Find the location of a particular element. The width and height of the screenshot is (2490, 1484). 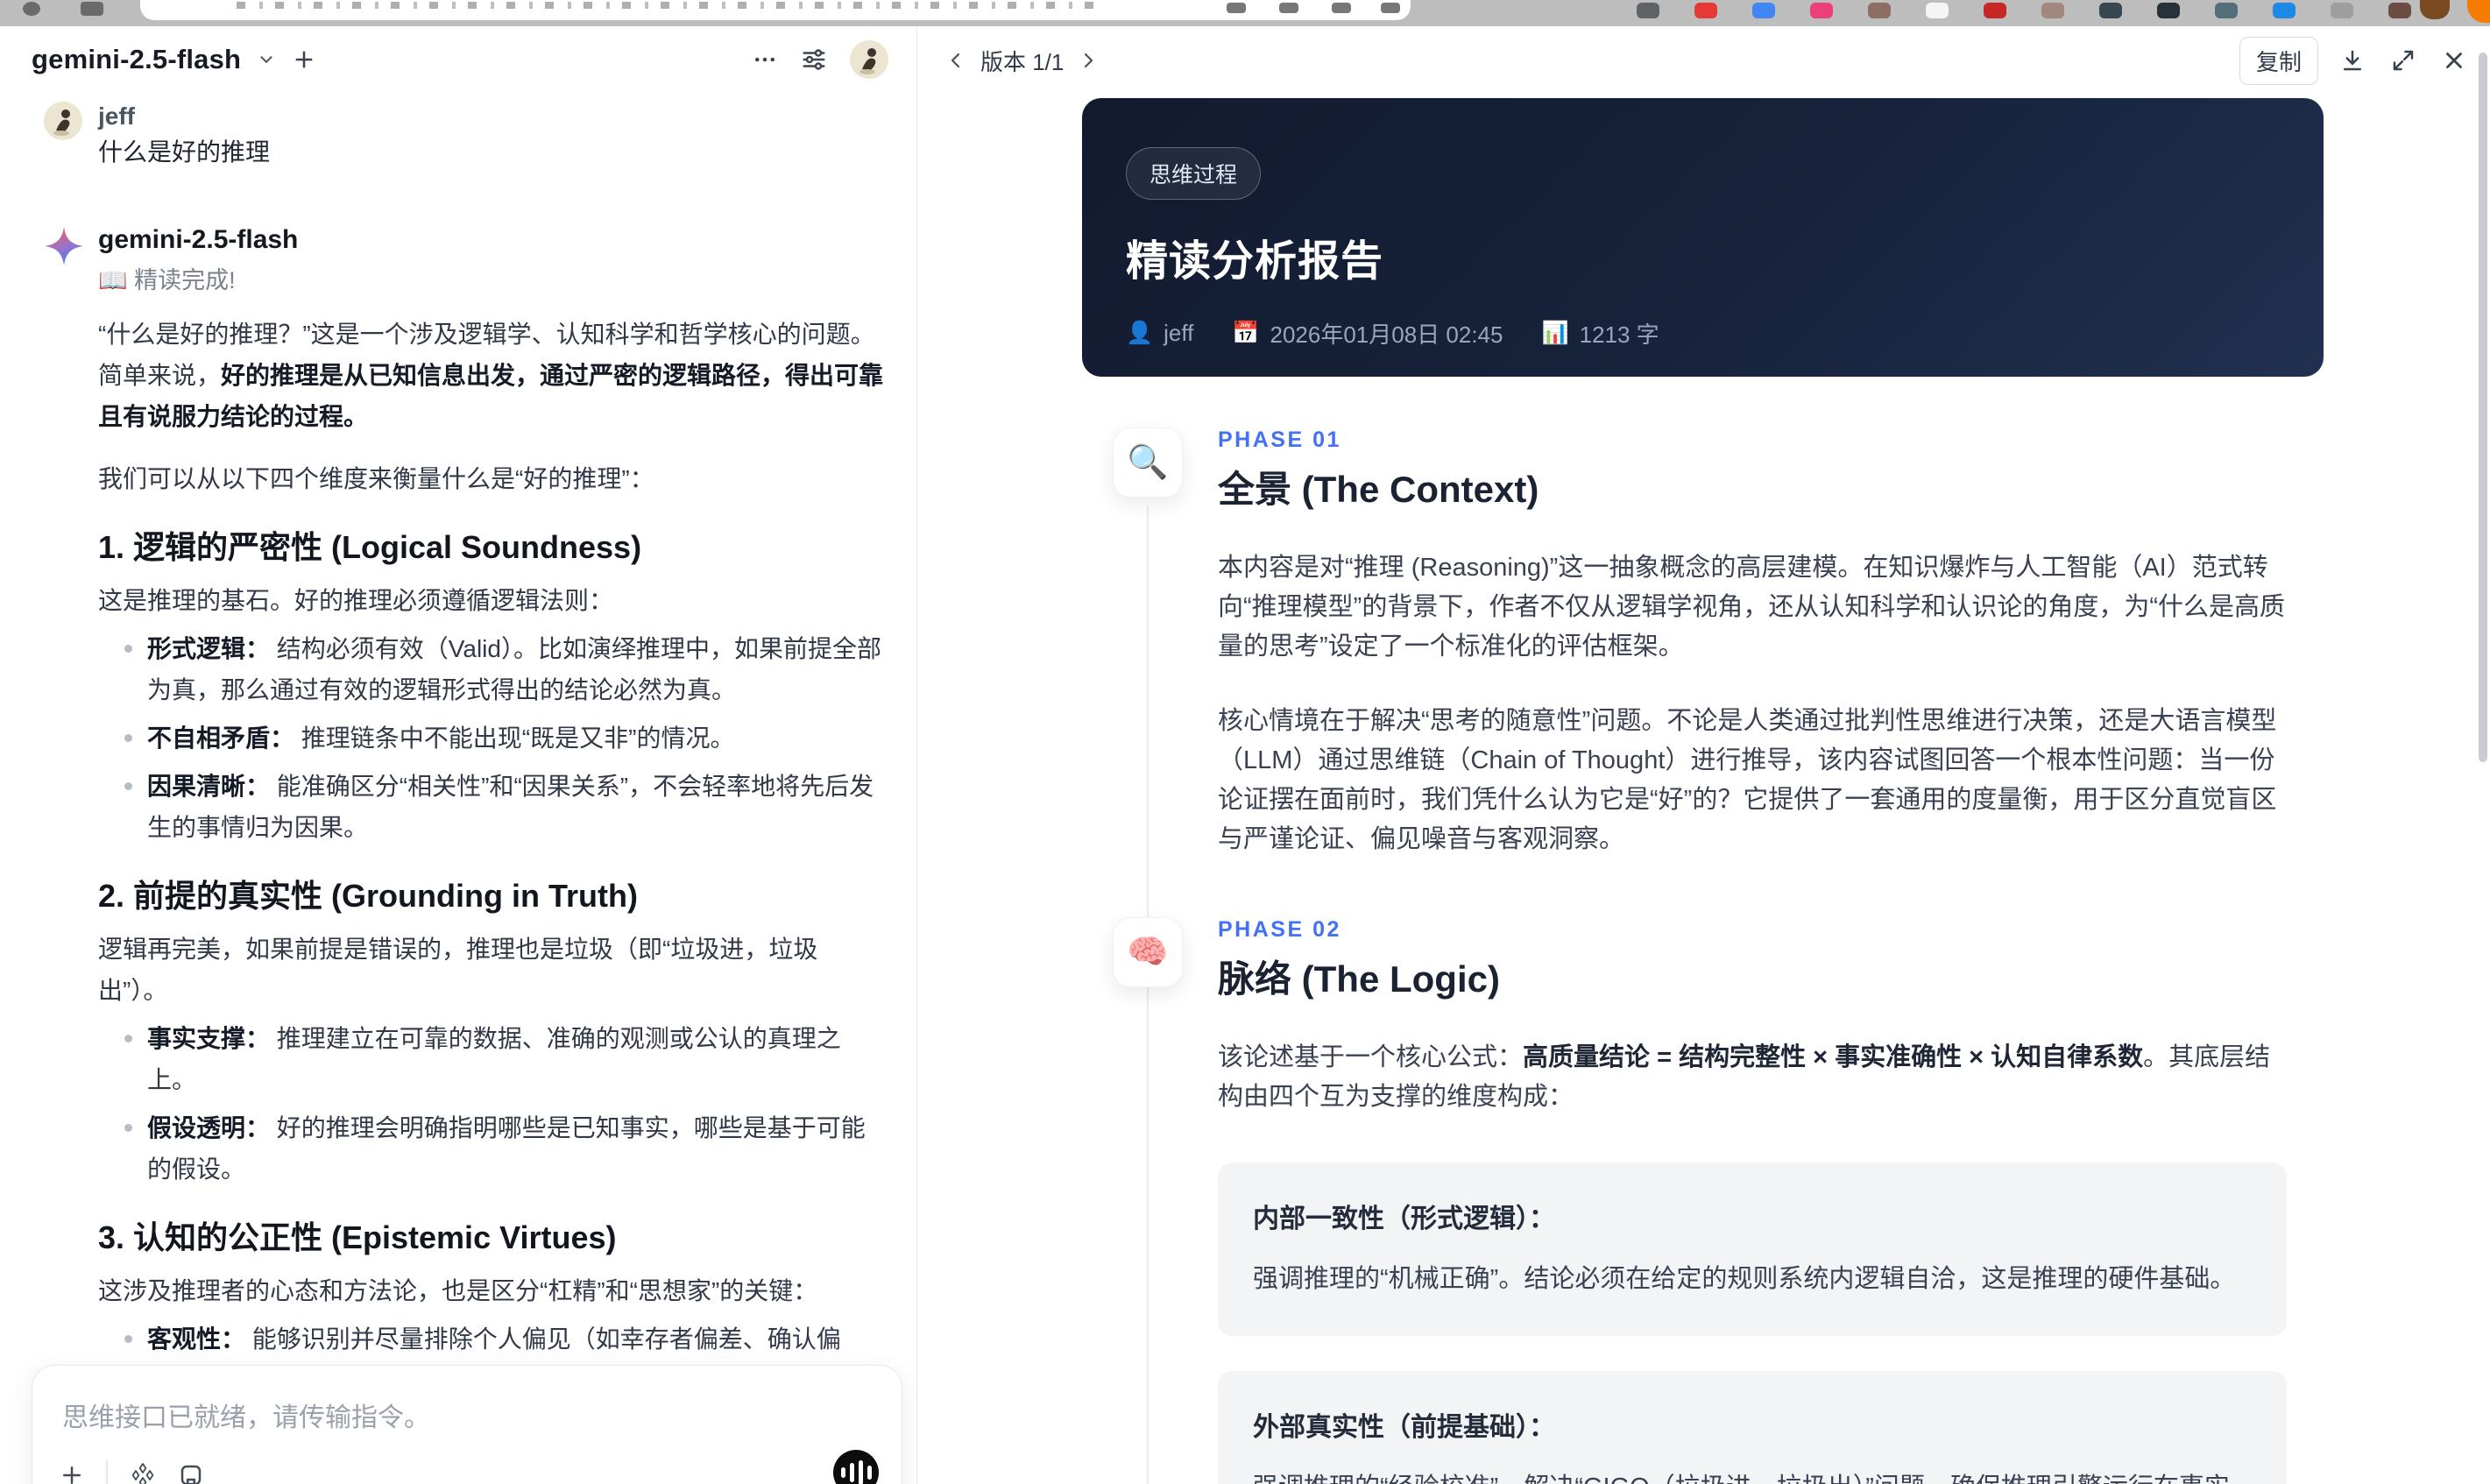

message-text: 什么是好的推理 is located at coordinates (184, 152).